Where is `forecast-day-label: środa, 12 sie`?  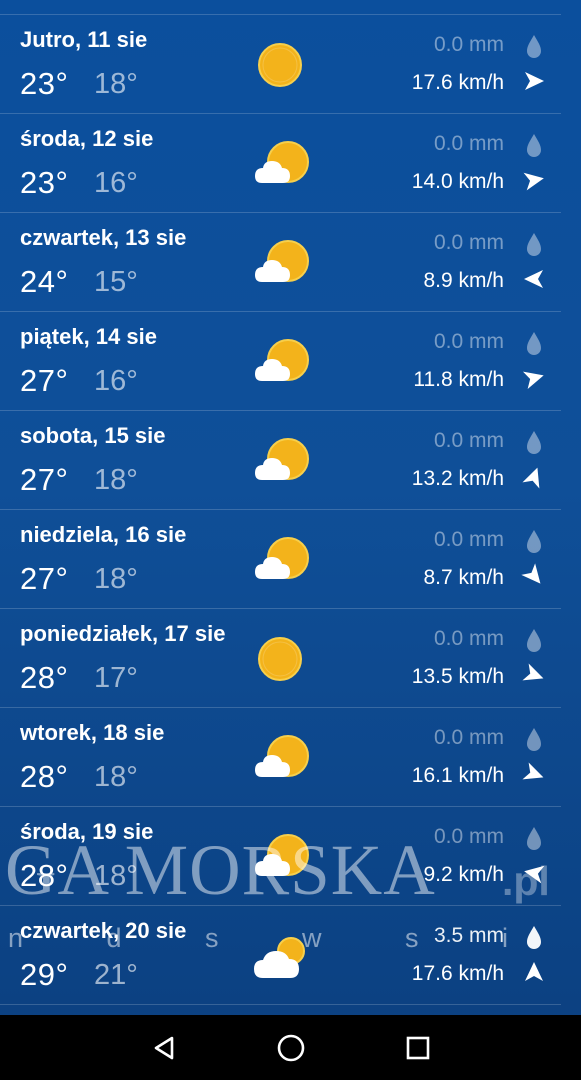 forecast-day-label: środa, 12 sie is located at coordinates (87, 138).